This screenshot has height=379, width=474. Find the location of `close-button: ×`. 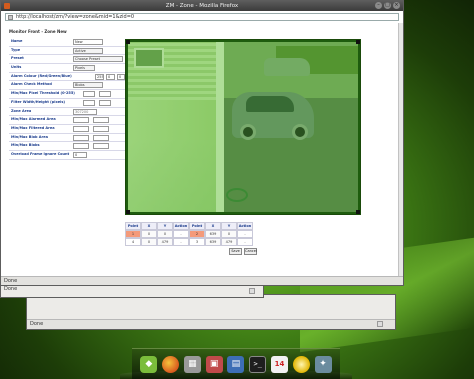

close-button: × is located at coordinates (396, 5).